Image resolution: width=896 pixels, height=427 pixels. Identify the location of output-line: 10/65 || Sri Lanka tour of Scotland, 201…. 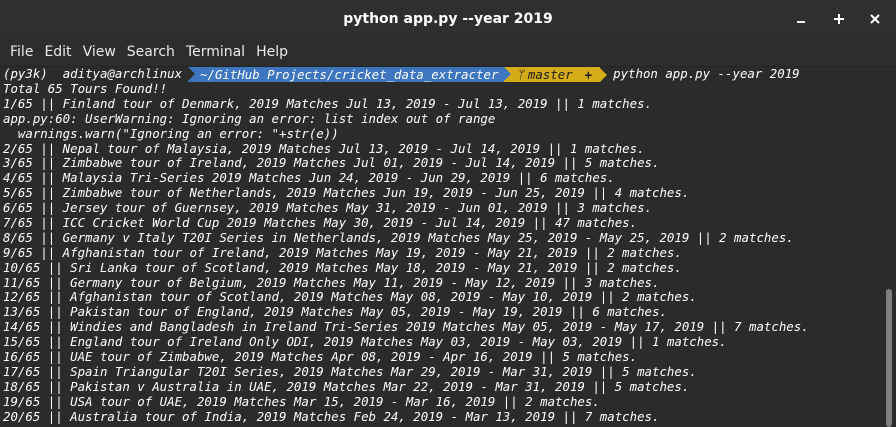
(342, 267).